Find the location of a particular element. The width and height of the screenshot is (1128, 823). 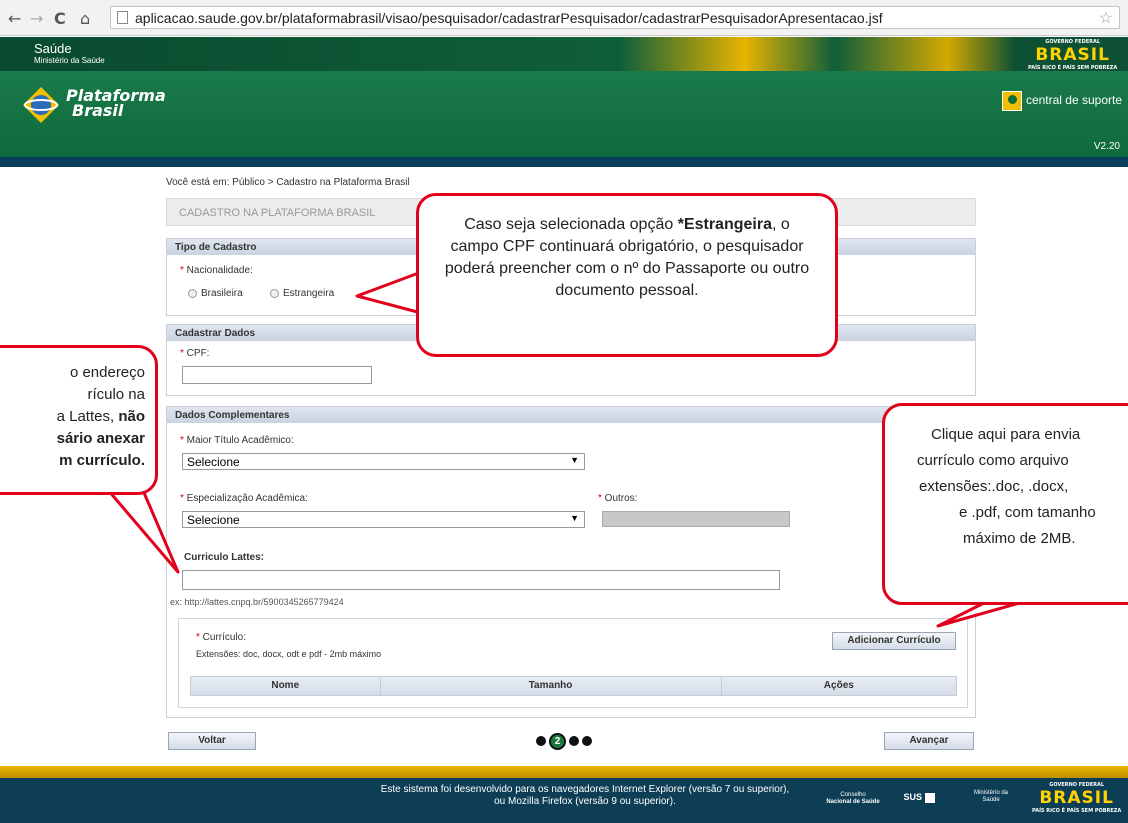

callout-arquivo-line5: máximo de 2MB. is located at coordinates (1019, 538).